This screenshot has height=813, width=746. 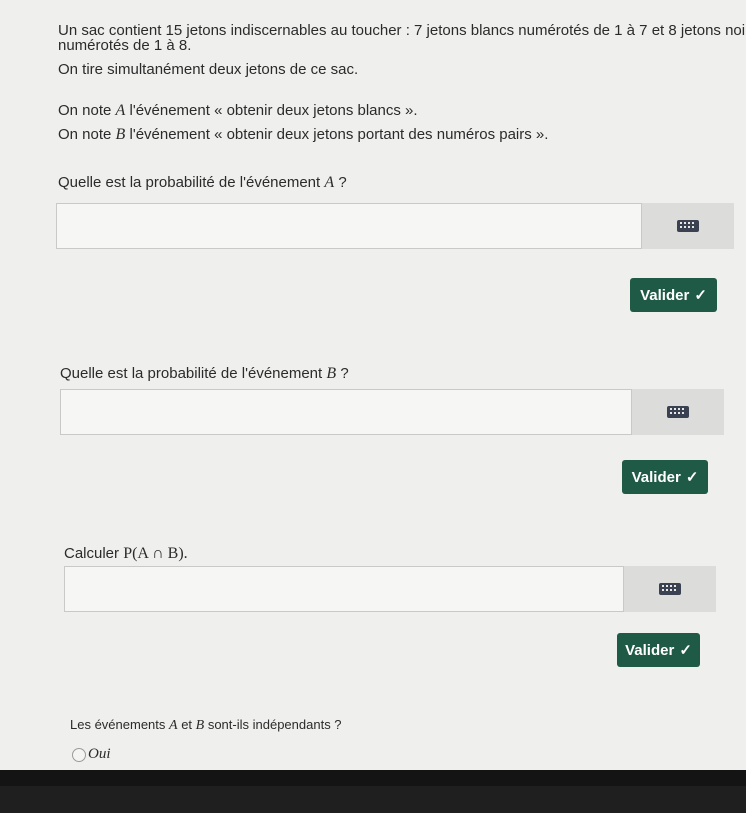 What do you see at coordinates (342, 373) in the screenshot?
I see `question-2-end: ?` at bounding box center [342, 373].